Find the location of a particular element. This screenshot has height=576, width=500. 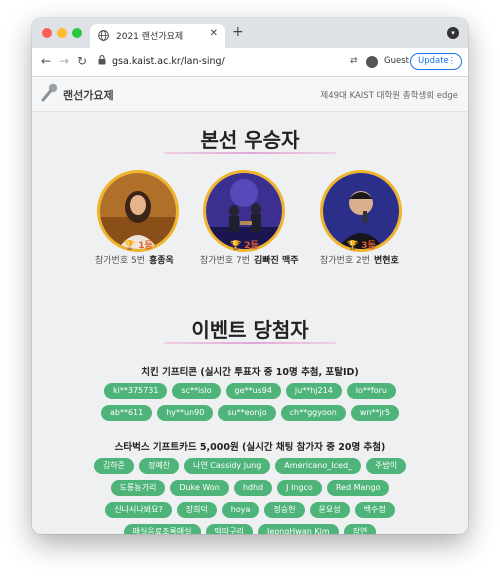

winner-chip: ab**611 is located at coordinates (126, 413).